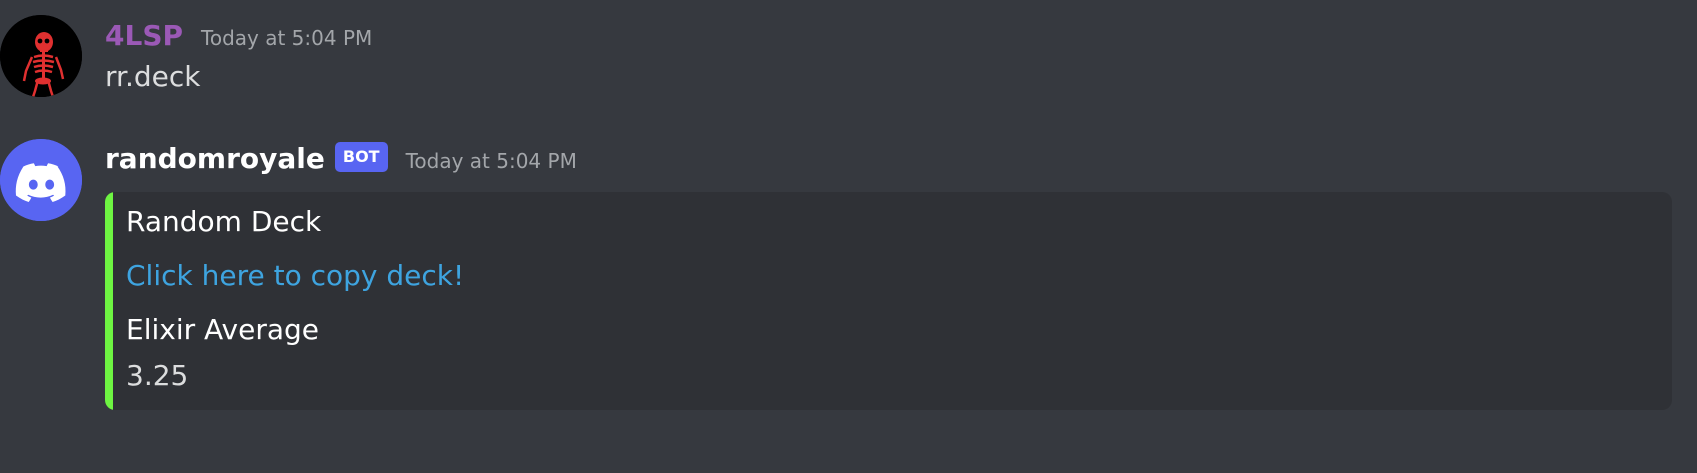  What do you see at coordinates (144, 36) in the screenshot?
I see `username: 4LSP` at bounding box center [144, 36].